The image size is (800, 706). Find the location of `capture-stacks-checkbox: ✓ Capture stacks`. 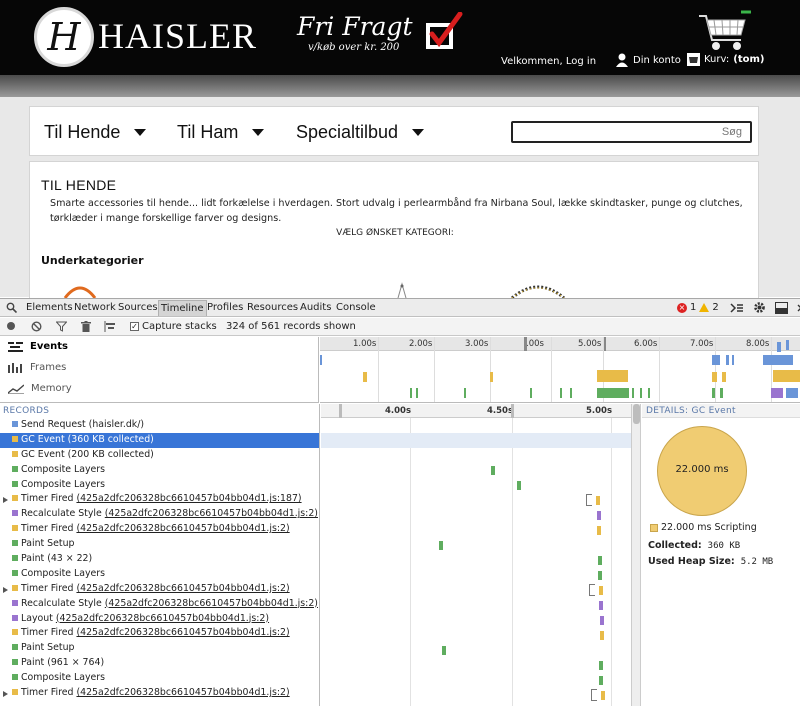

capture-stacks-checkbox: ✓ Capture stacks is located at coordinates (173, 326).